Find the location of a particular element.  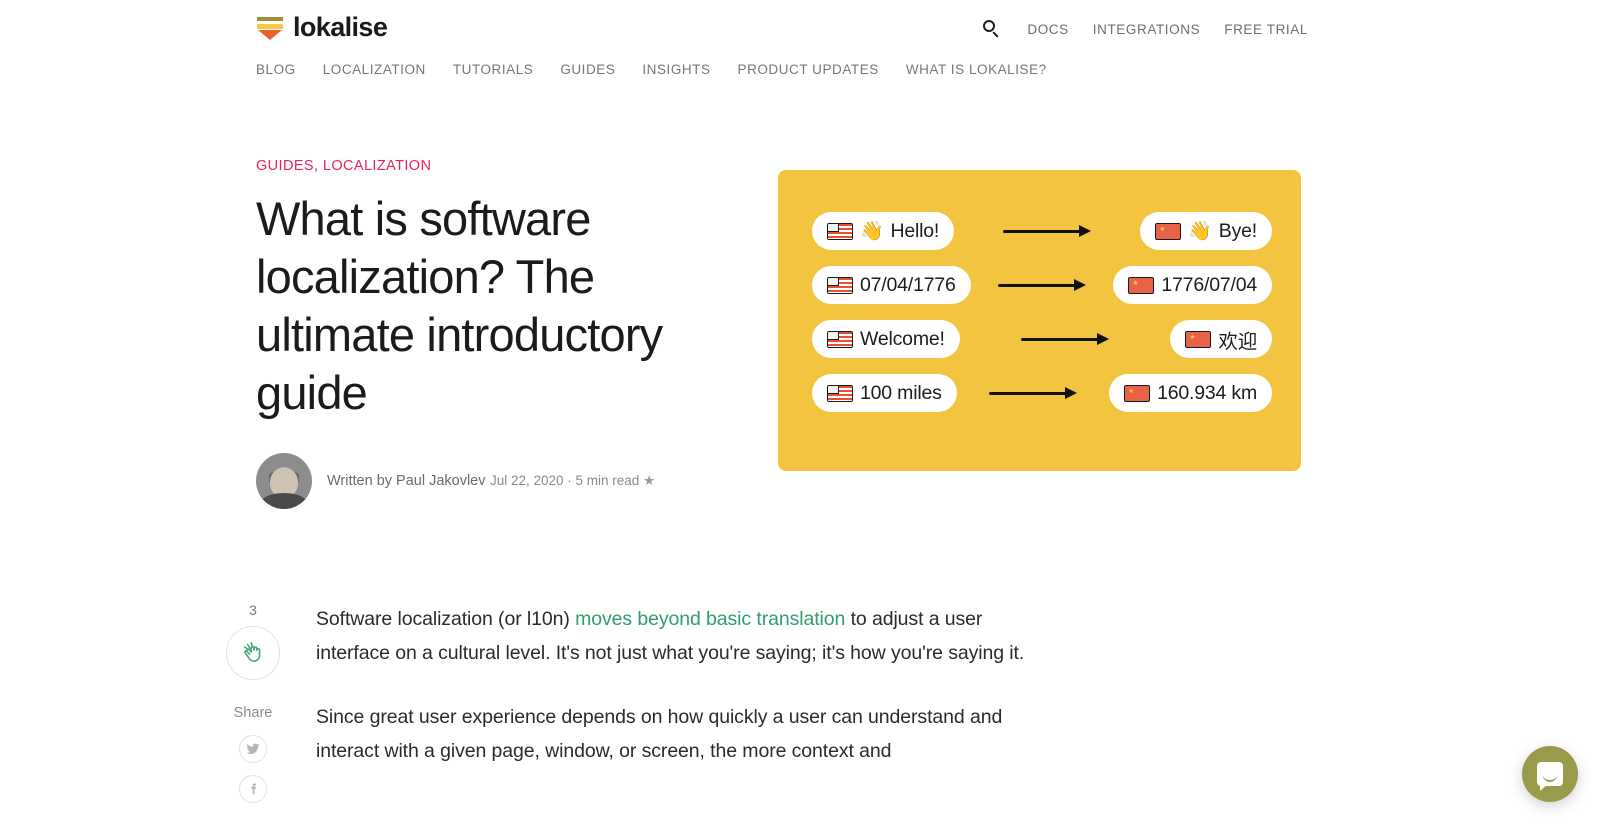

brand-wordmark: lokalise is located at coordinates (340, 27).